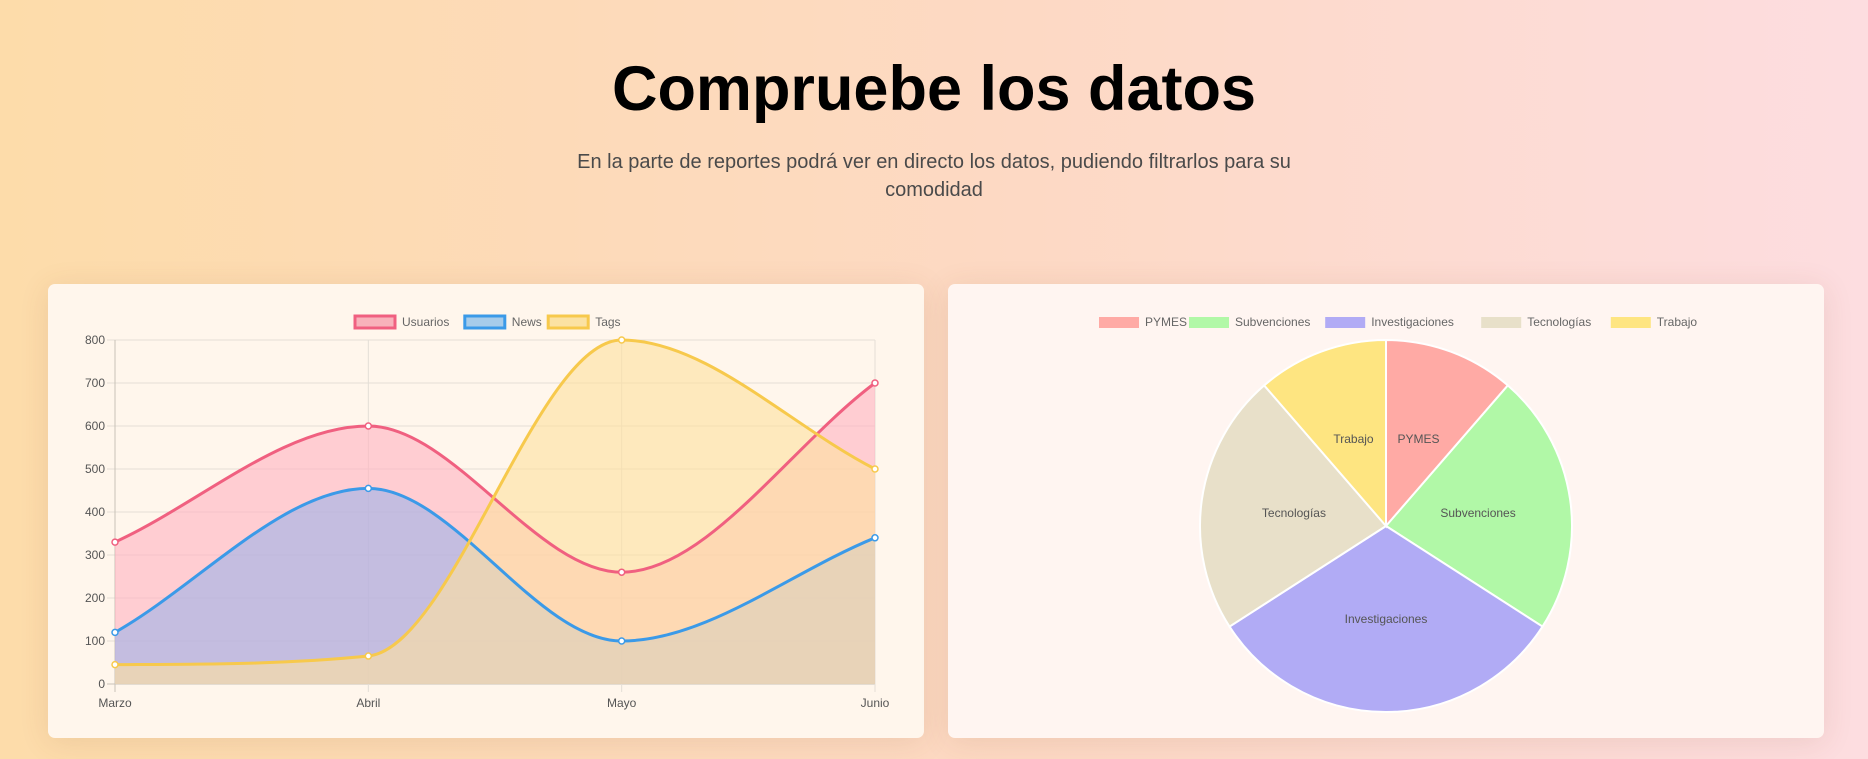 The image size is (1868, 759). I want to click on line-chart-y-axis: 0 100 200 300 400 500 600 700 800, so click(95, 512).